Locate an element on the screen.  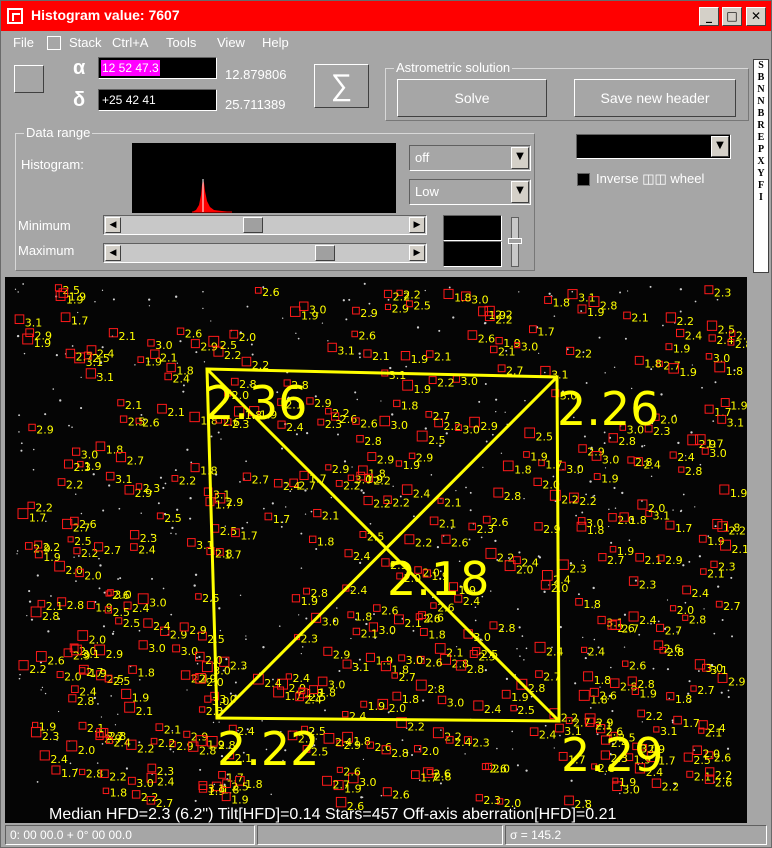
strip-letter: X is located at coordinates (761, 162).